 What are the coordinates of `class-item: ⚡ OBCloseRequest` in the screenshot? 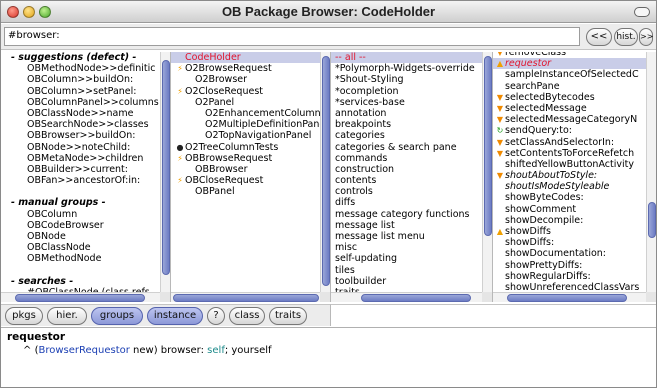 It's located at (245, 180).